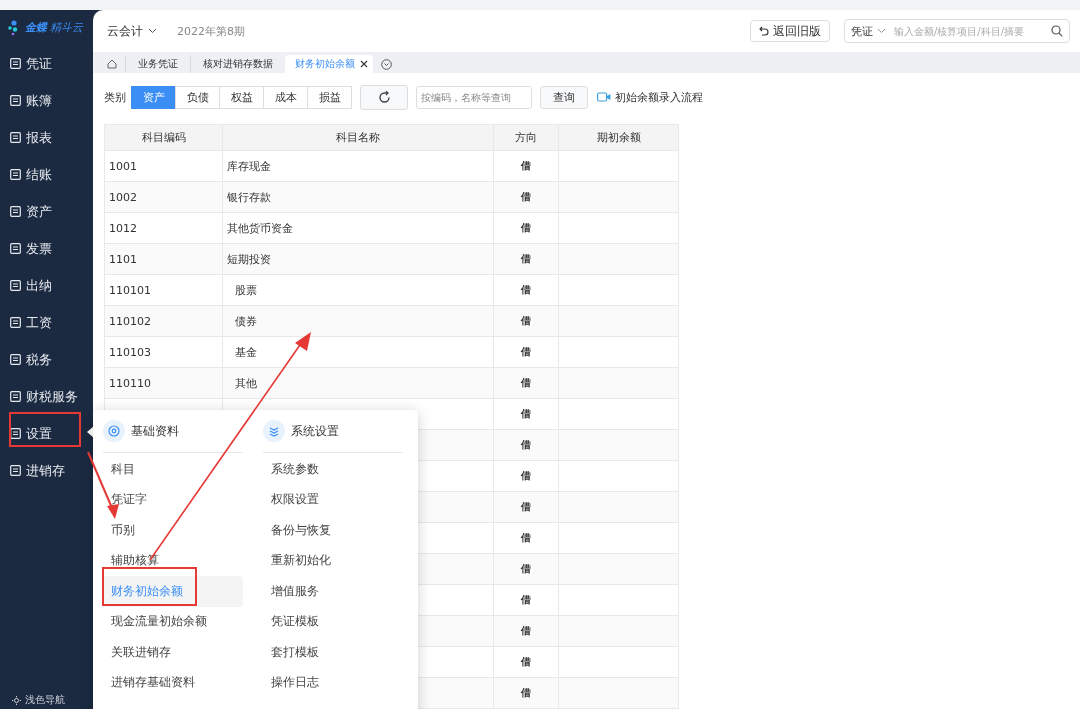  What do you see at coordinates (46, 211) in the screenshot?
I see `sidebar-item: 资产` at bounding box center [46, 211].